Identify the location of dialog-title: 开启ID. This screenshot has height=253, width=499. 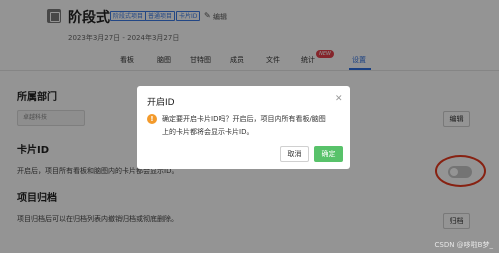
(161, 103).